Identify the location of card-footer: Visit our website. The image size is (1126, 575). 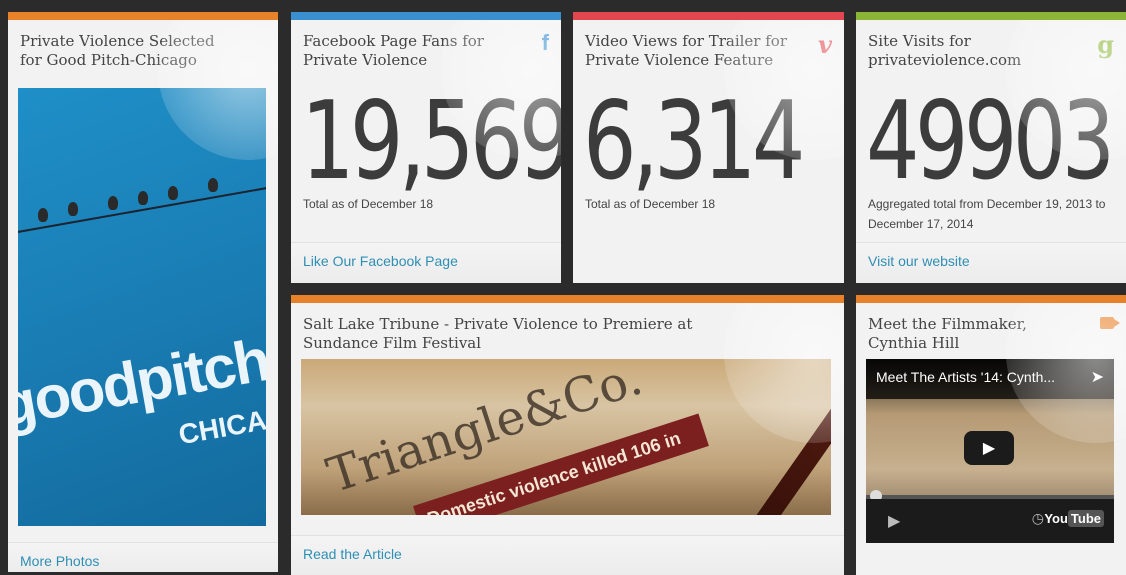
(991, 262).